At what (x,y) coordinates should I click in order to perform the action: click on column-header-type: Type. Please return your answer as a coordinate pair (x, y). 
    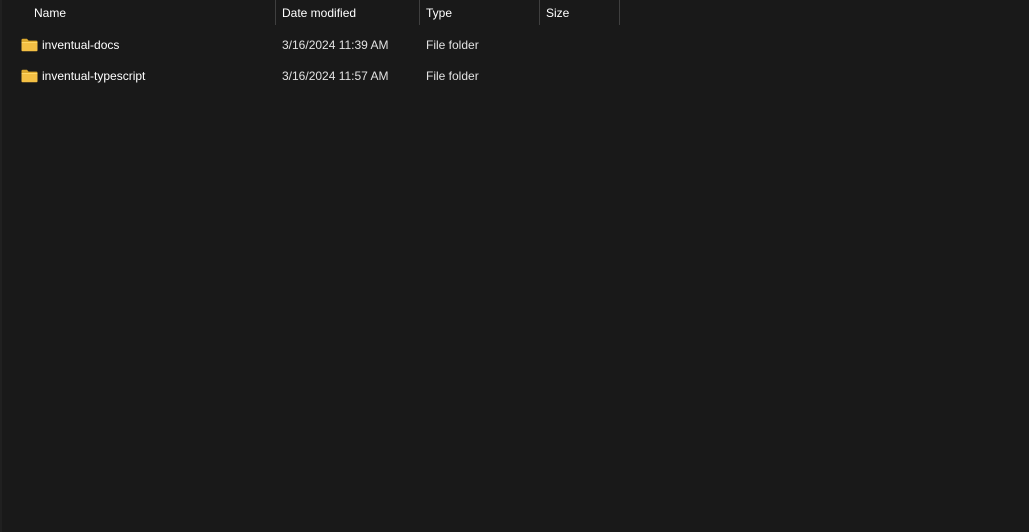
    Looking at the image, I should click on (439, 12).